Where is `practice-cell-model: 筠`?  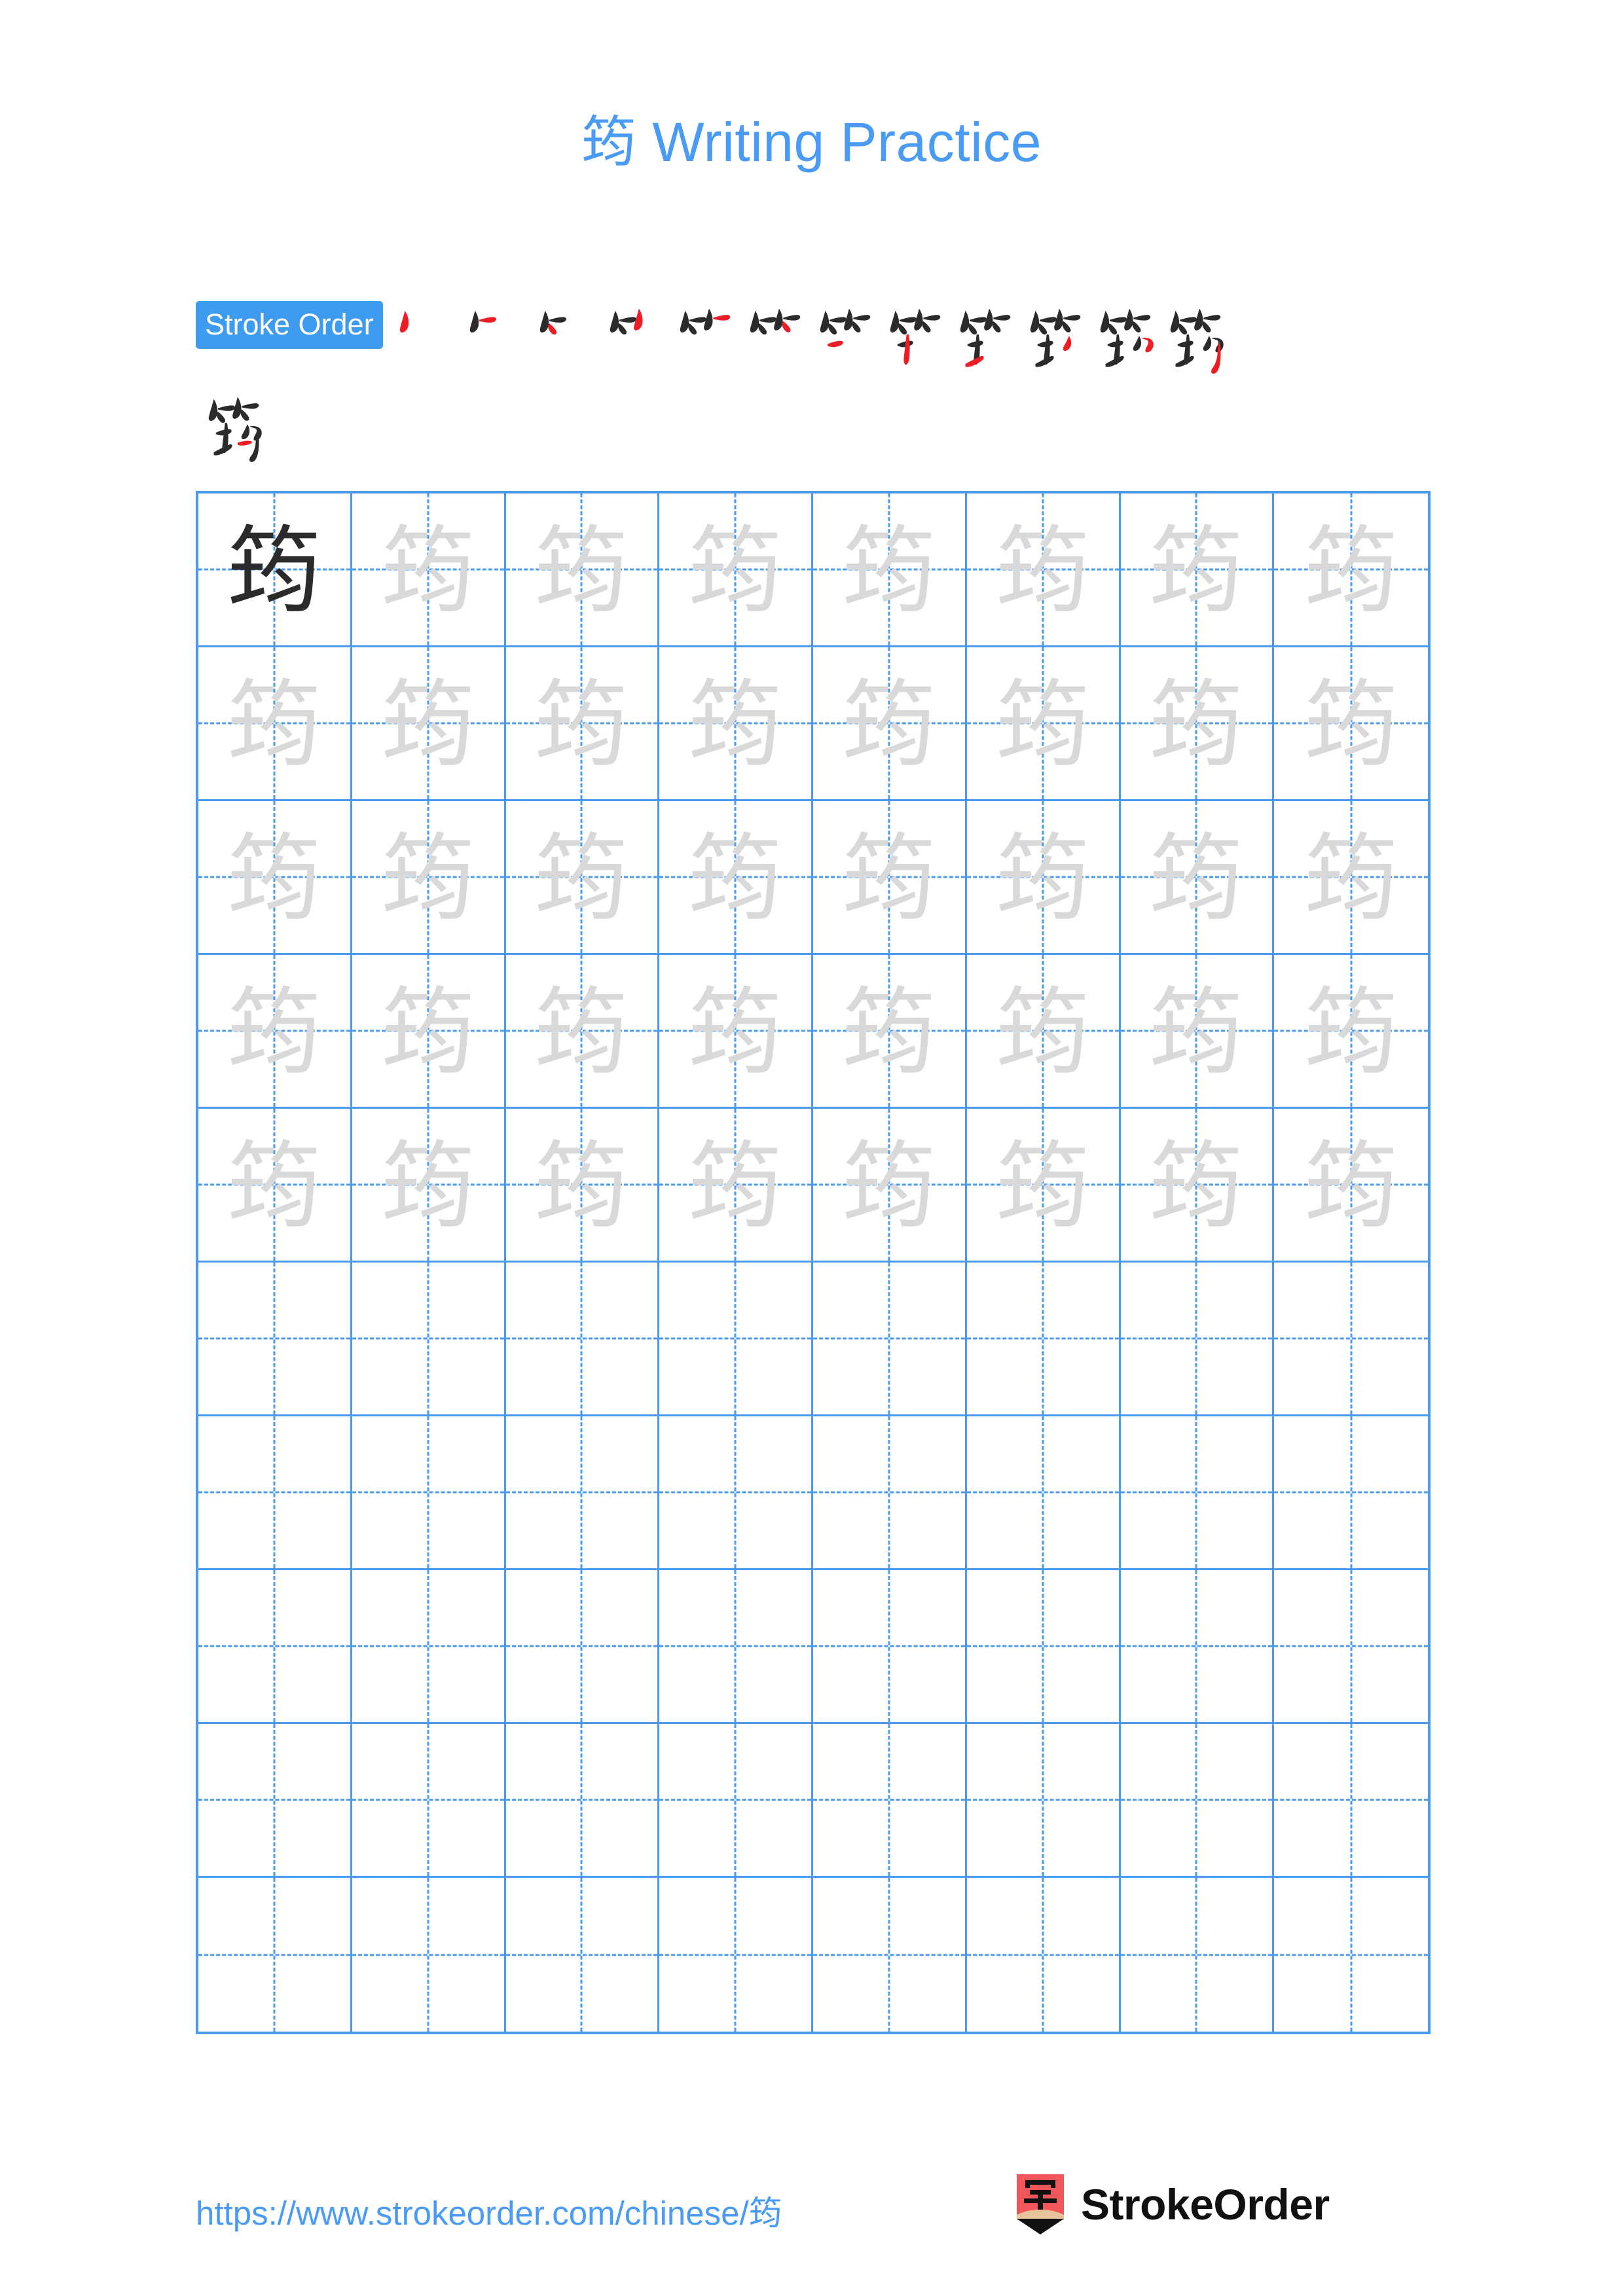
practice-cell-model: 筠 is located at coordinates (275, 570).